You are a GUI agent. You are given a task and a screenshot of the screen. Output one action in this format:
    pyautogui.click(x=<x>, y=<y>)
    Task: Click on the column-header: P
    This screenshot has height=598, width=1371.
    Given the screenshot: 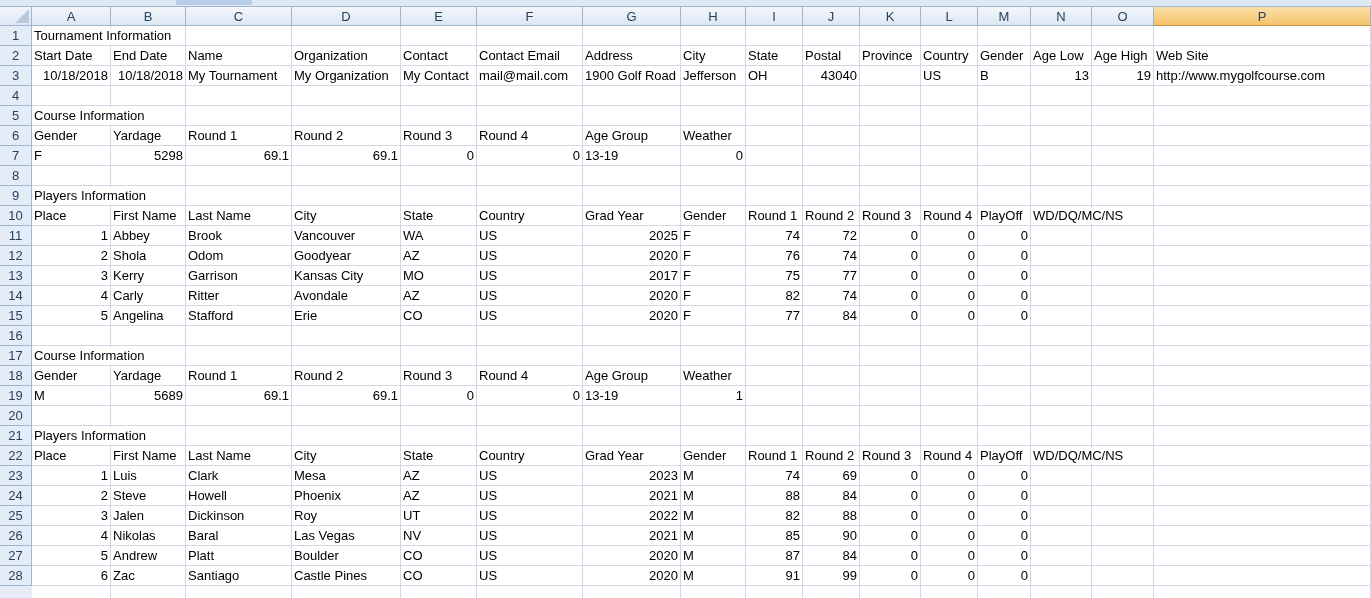 What is the action you would take?
    pyautogui.click(x=1262, y=16)
    